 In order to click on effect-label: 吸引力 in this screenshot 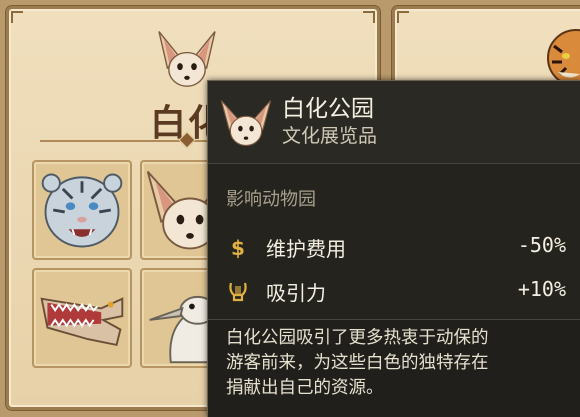, I will do `click(296, 293)`.